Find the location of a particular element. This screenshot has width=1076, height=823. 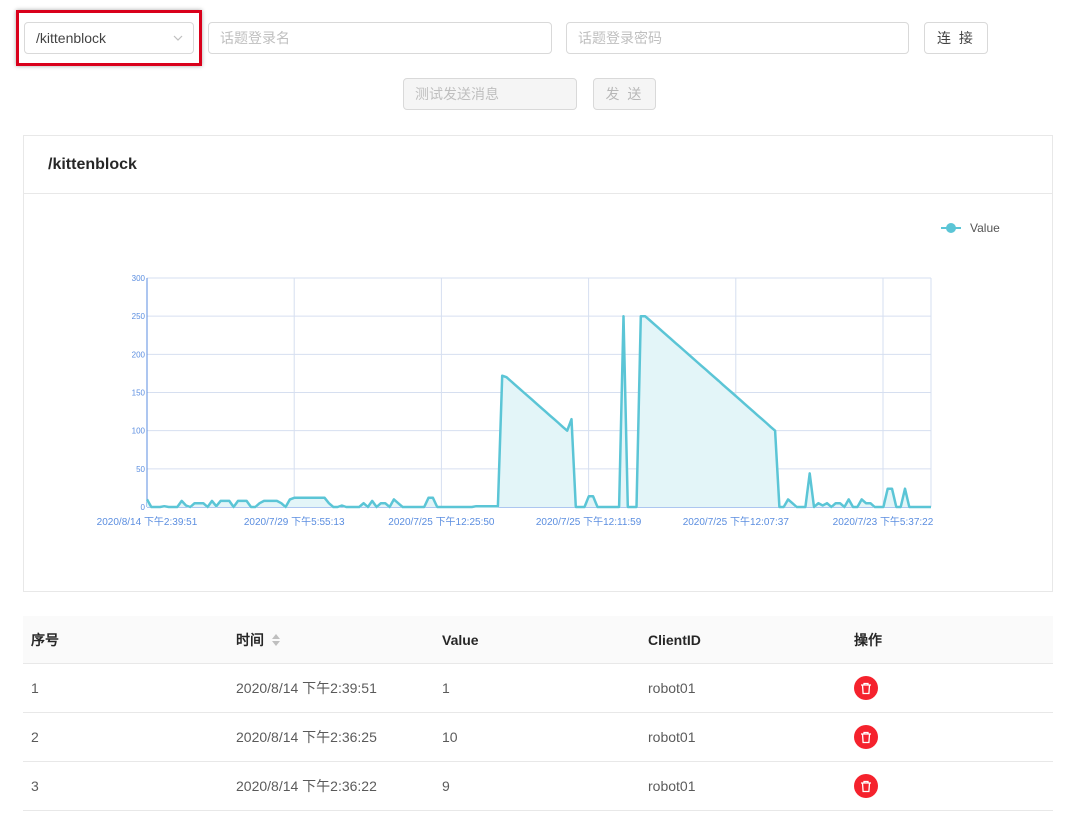

cell-index: 1 is located at coordinates (35, 688).